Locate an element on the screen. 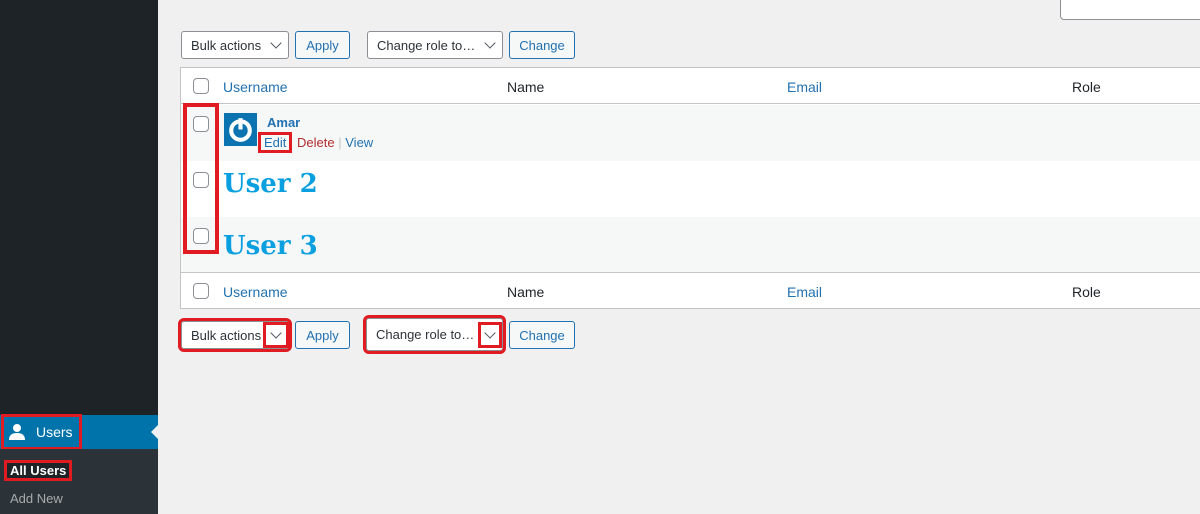 The width and height of the screenshot is (1200, 514). submenu-all-users: All Users is located at coordinates (38, 470).